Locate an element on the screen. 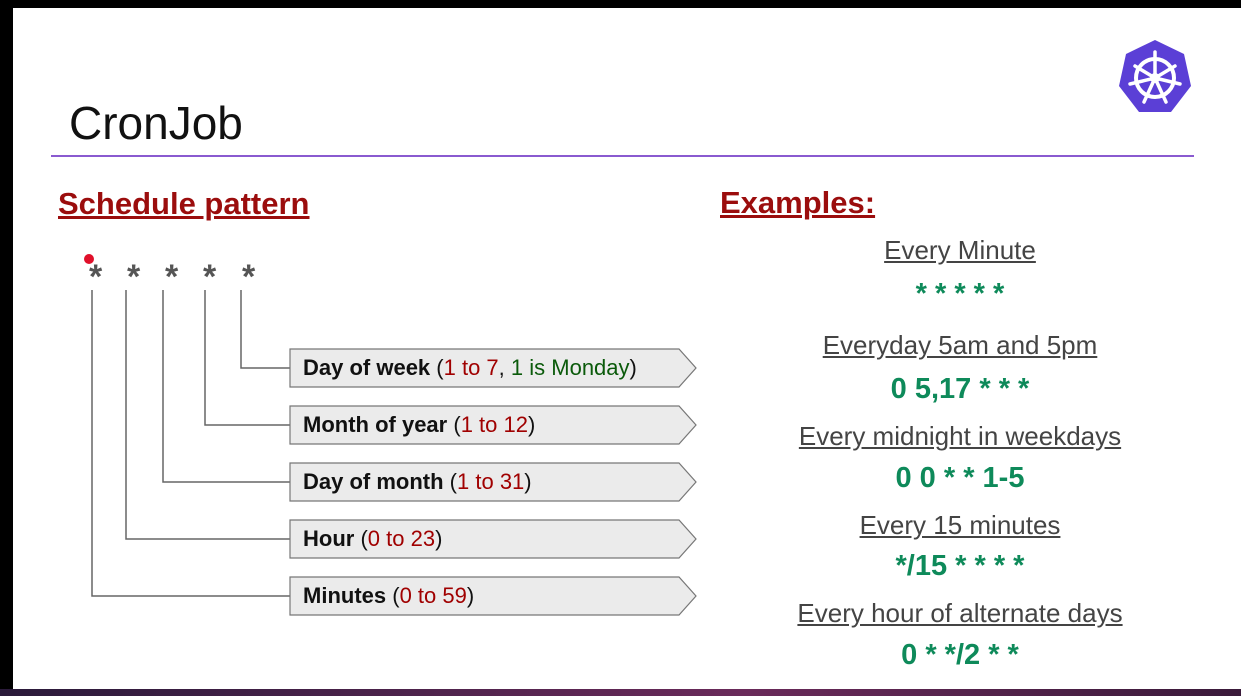  example-title: Every midnight in weekdays is located at coordinates (960, 436).